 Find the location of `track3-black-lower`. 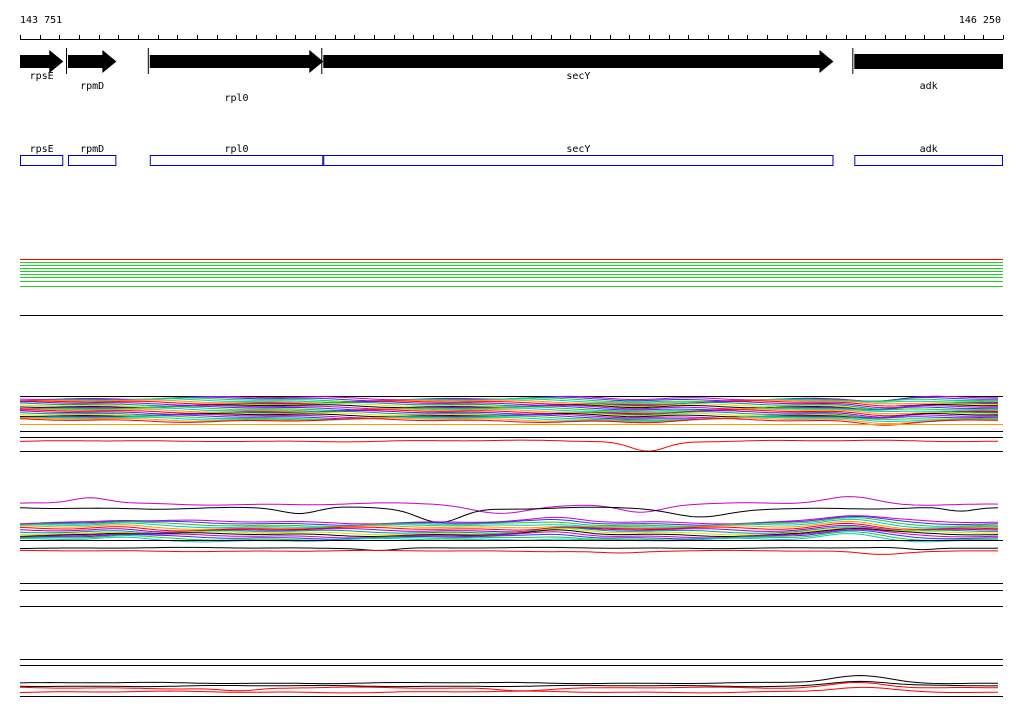

track3-black-lower is located at coordinates (509, 549).